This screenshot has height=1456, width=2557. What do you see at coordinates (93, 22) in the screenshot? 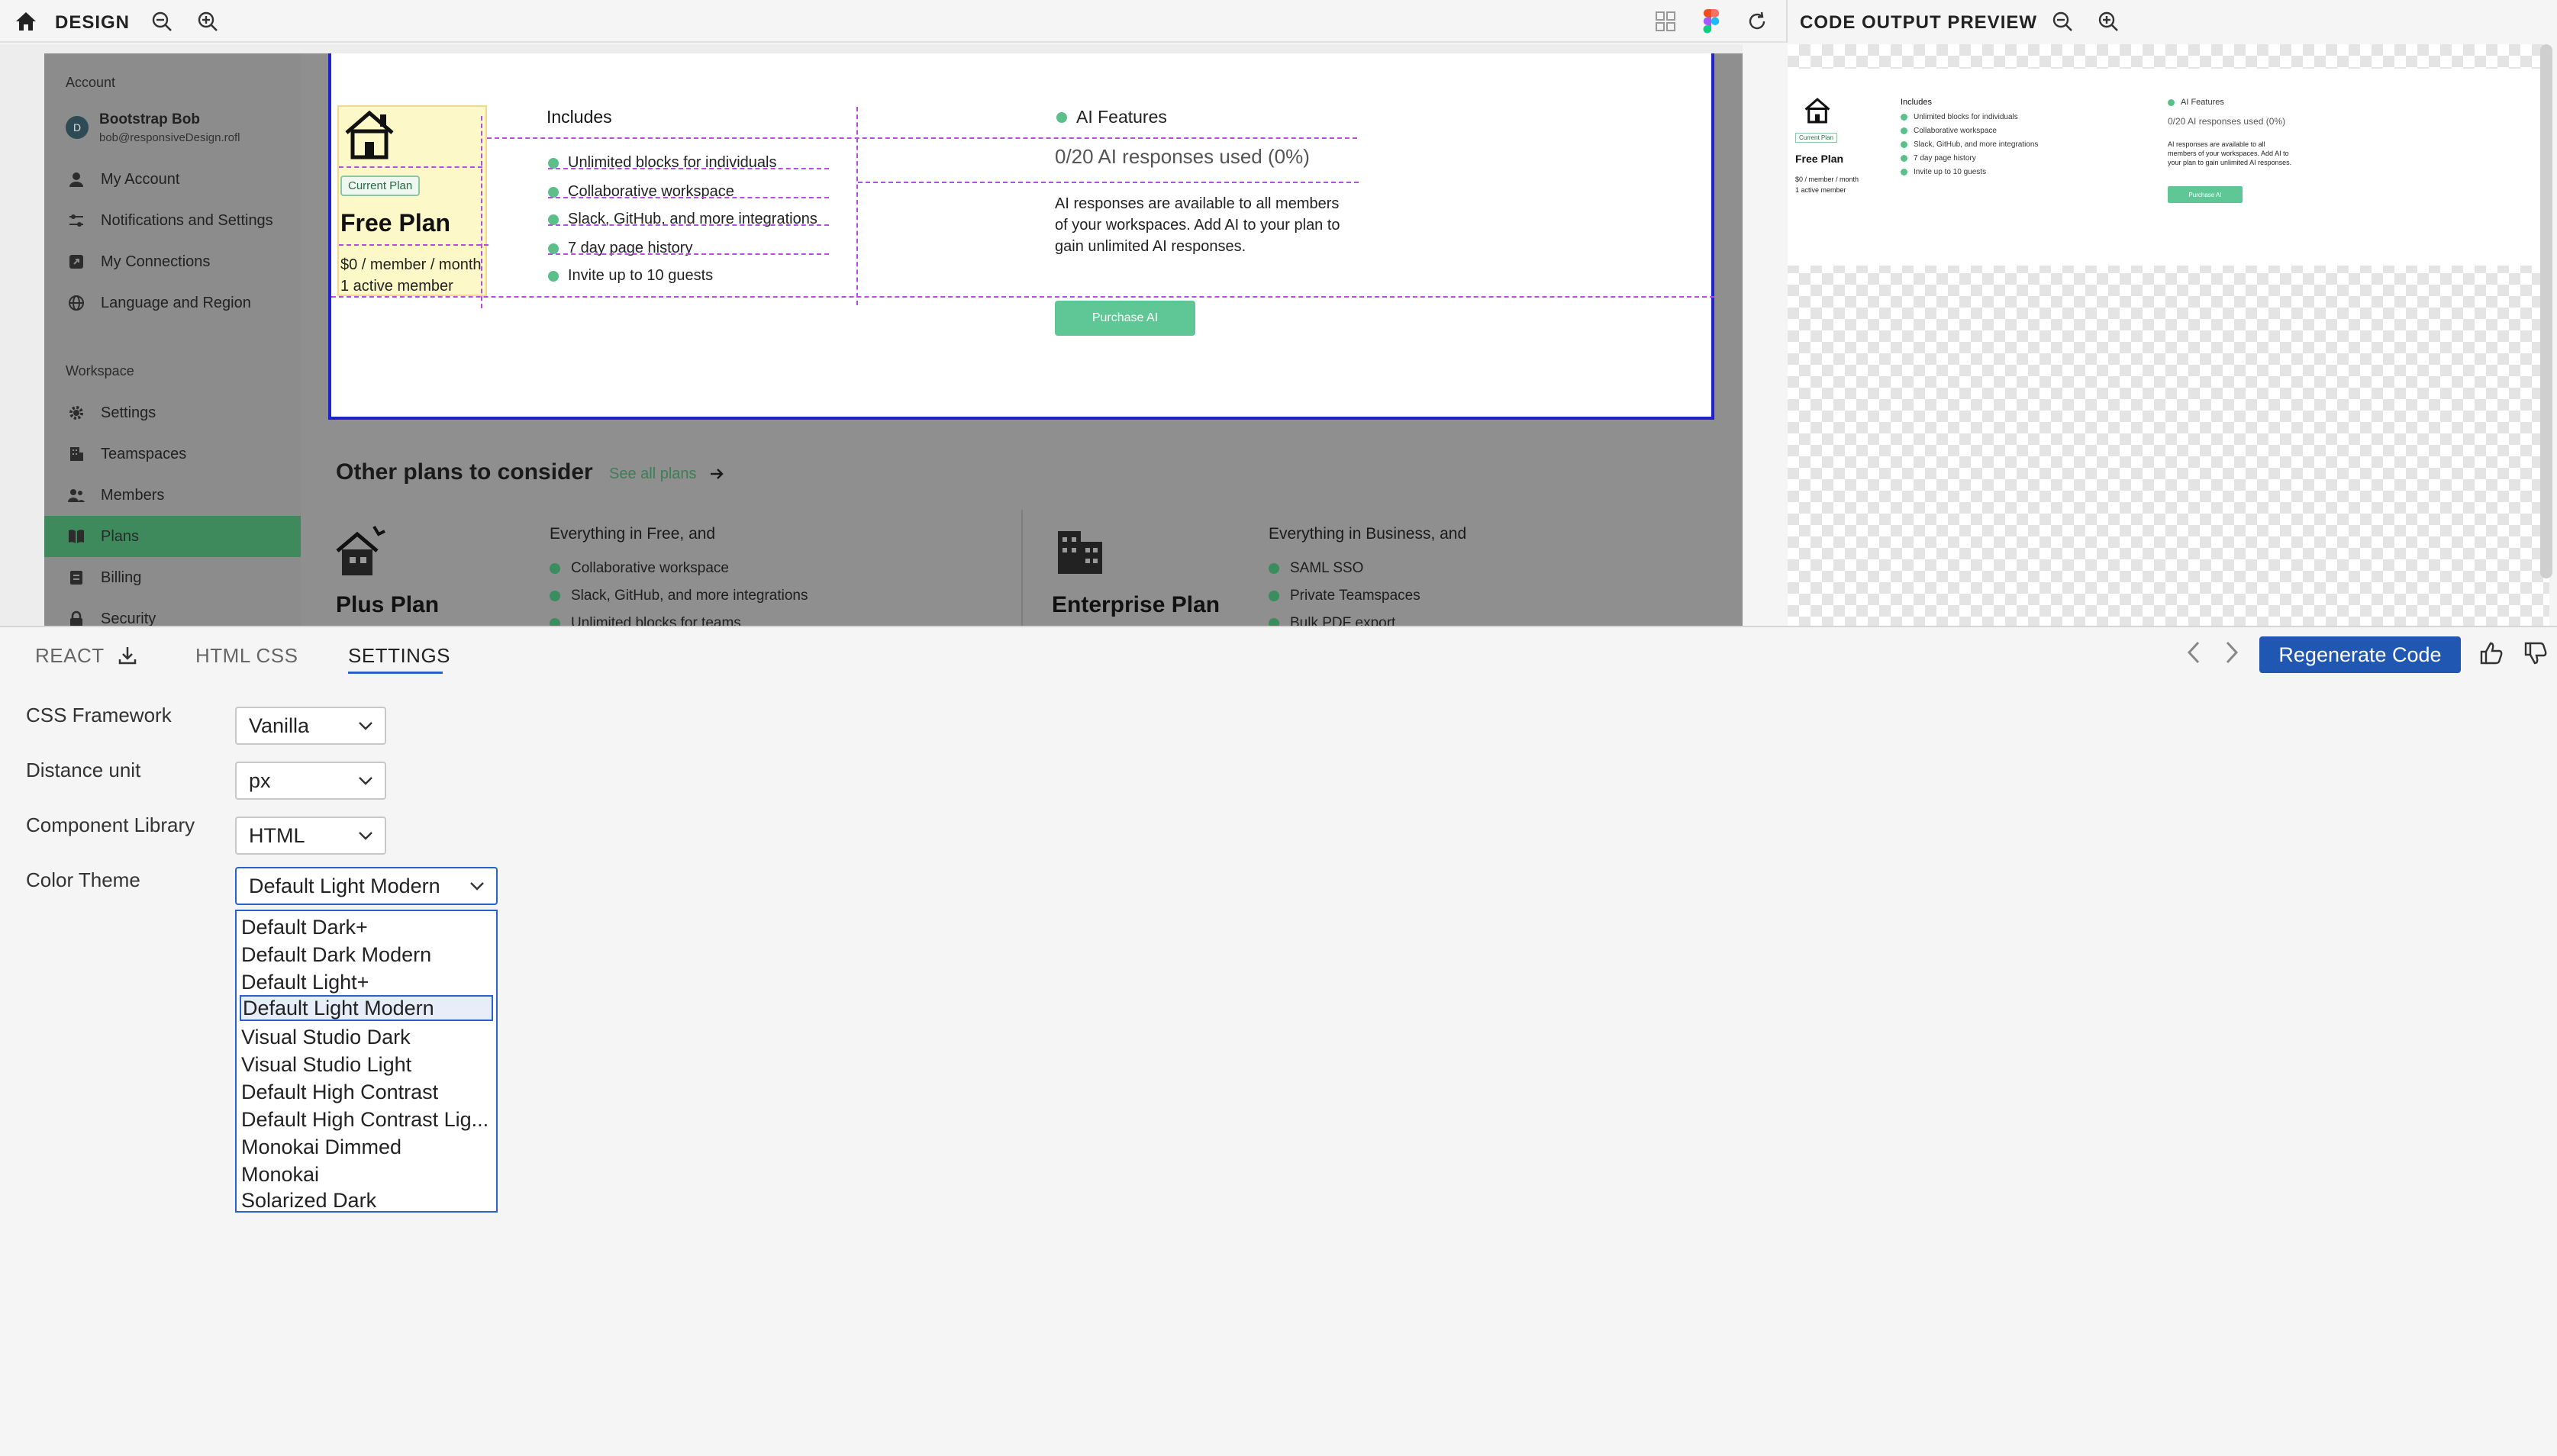
I see `design-title: DESIGN` at bounding box center [93, 22].